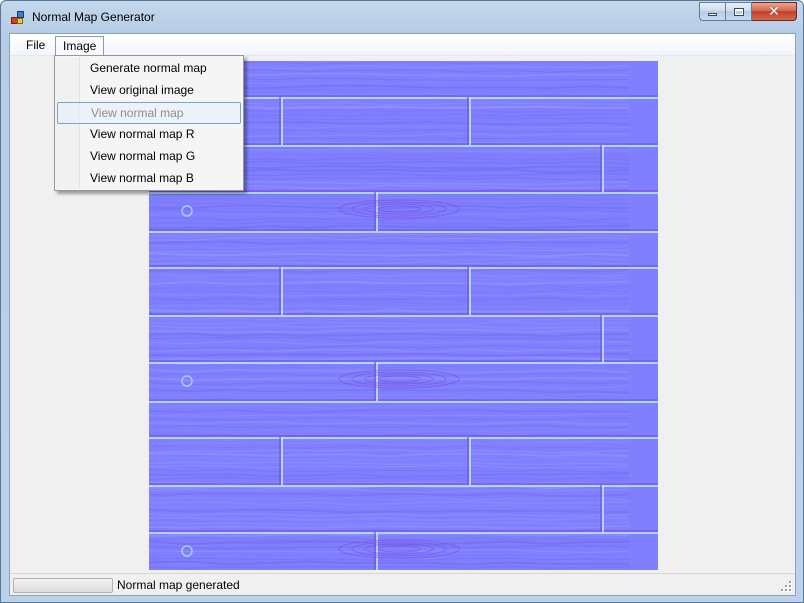  What do you see at coordinates (63, 585) in the screenshot?
I see `progress-bar` at bounding box center [63, 585].